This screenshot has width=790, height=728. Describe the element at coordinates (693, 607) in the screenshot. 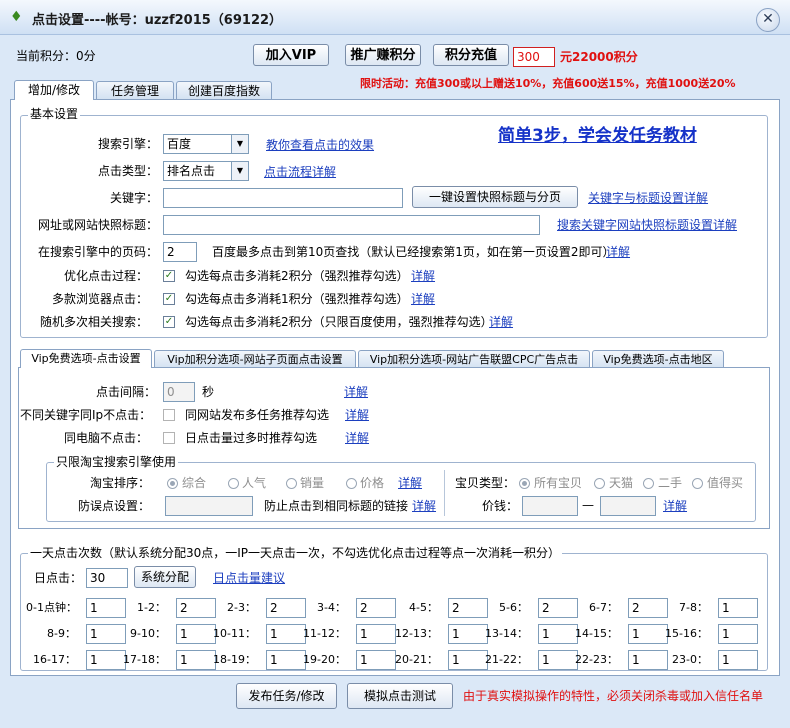

I see `hour-slot-label: 7-8：` at that location.